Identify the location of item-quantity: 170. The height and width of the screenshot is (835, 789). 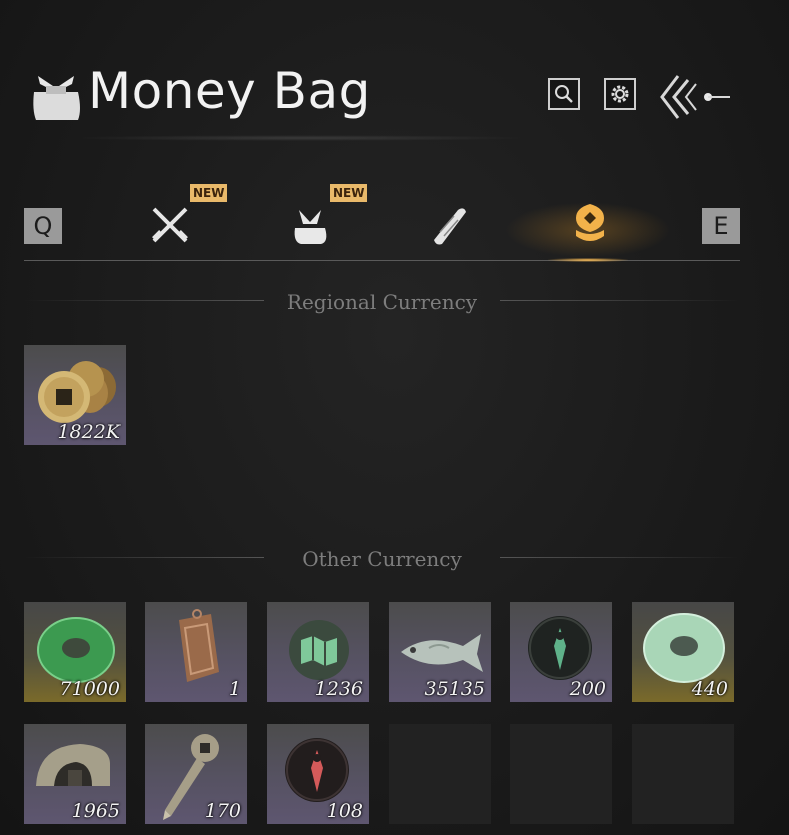
(222, 811).